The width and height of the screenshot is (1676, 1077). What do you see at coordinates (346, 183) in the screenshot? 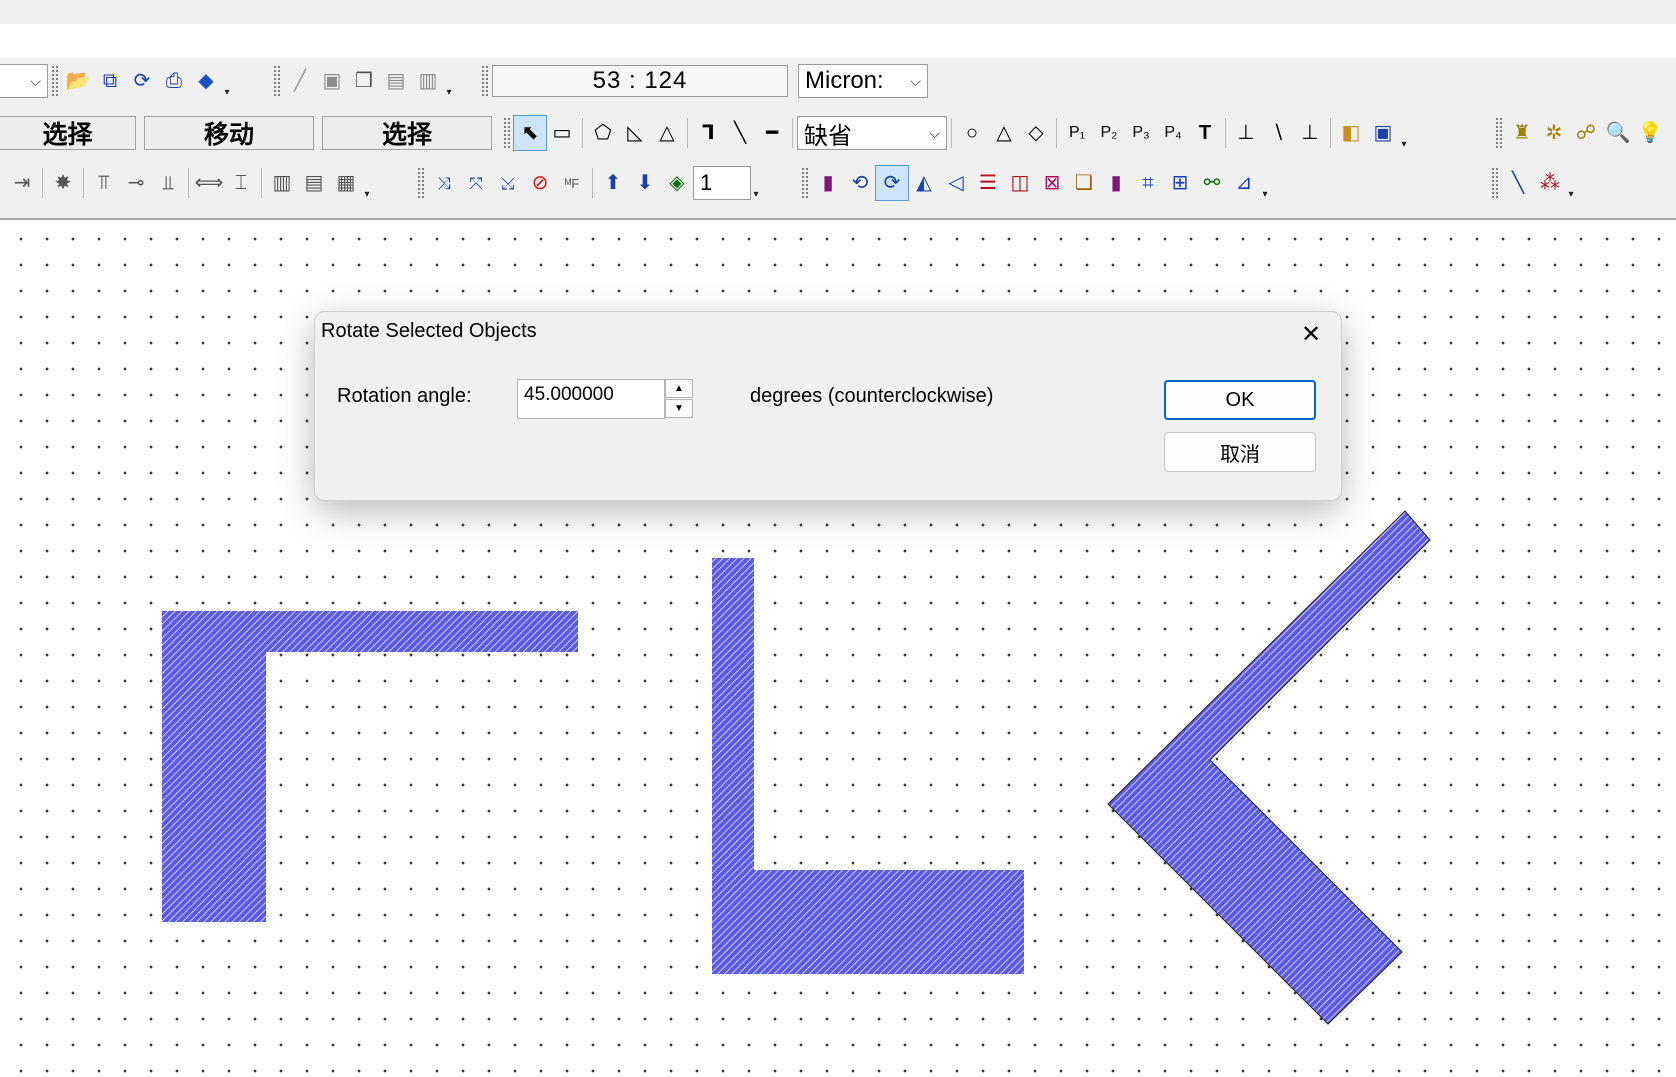
I see `same-size-icon: ▦` at bounding box center [346, 183].